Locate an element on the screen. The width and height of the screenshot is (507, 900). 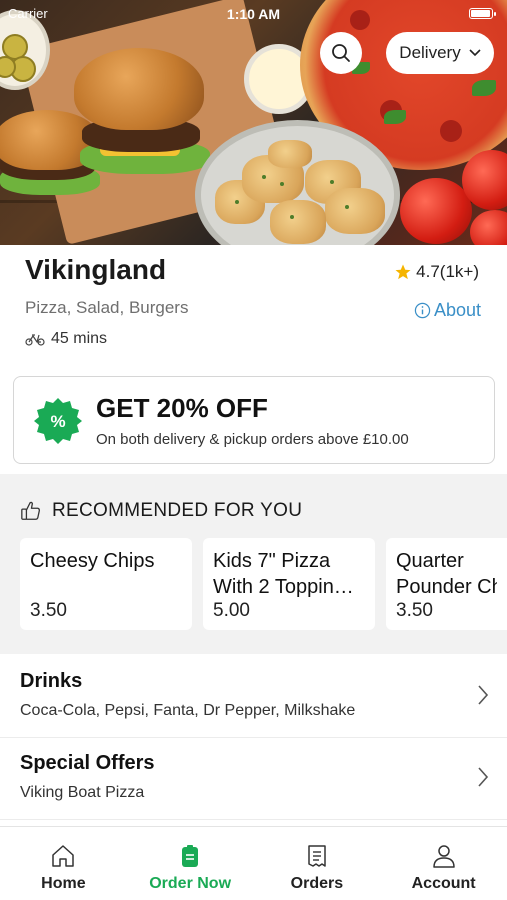
search-icon is located at coordinates (341, 53).